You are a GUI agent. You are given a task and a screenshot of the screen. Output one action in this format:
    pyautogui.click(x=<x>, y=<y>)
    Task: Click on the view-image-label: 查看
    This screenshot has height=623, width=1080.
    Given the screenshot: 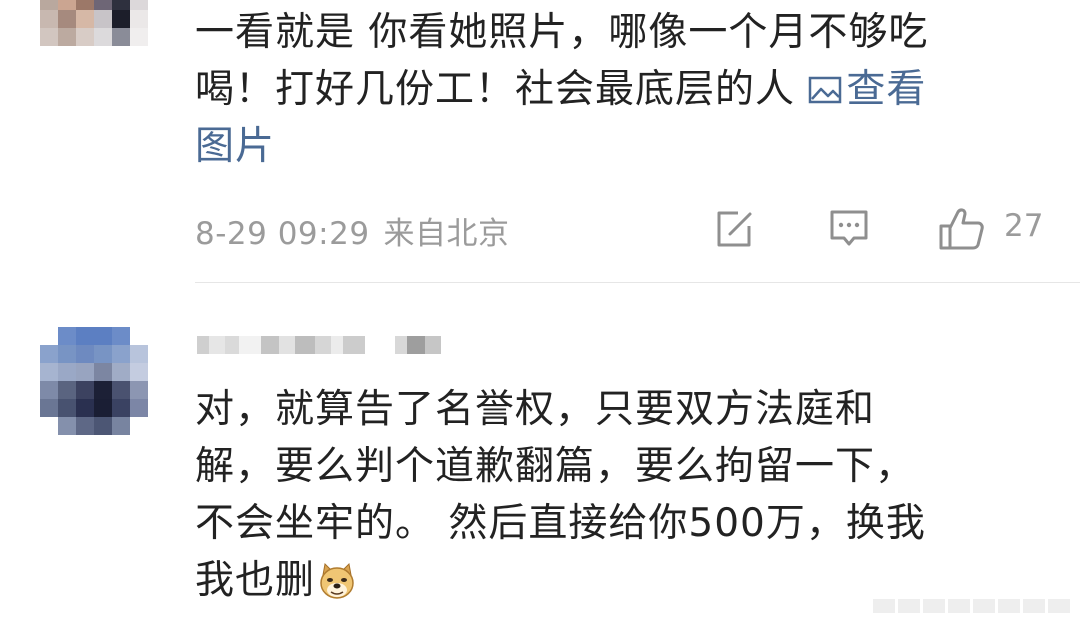 What is the action you would take?
    pyautogui.click(x=886, y=89)
    